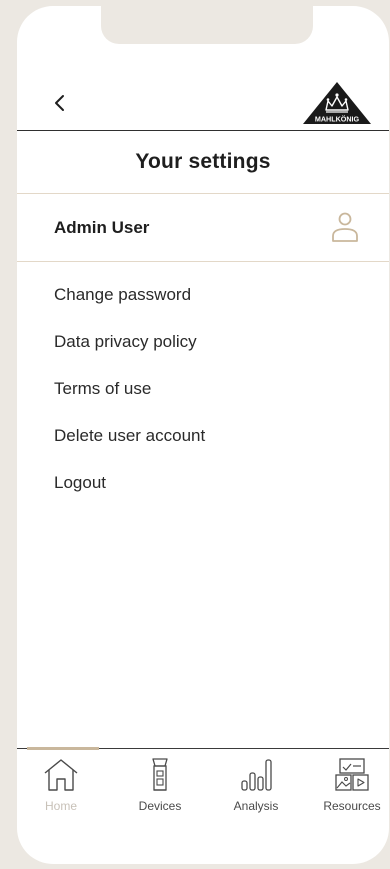  I want to click on crown-logo-icon: MAHLKÖNIG, so click(337, 103).